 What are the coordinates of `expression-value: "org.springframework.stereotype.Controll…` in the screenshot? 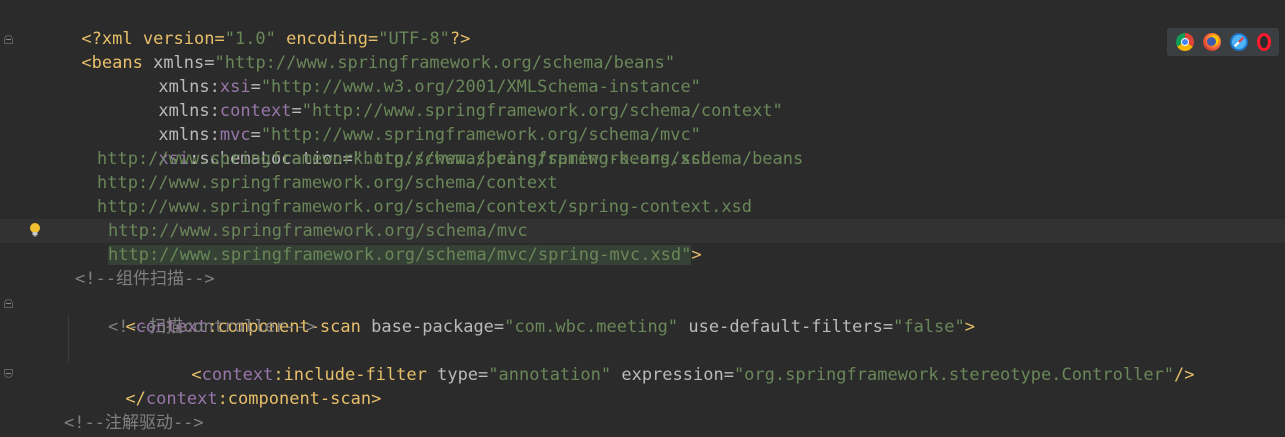 It's located at (954, 375).